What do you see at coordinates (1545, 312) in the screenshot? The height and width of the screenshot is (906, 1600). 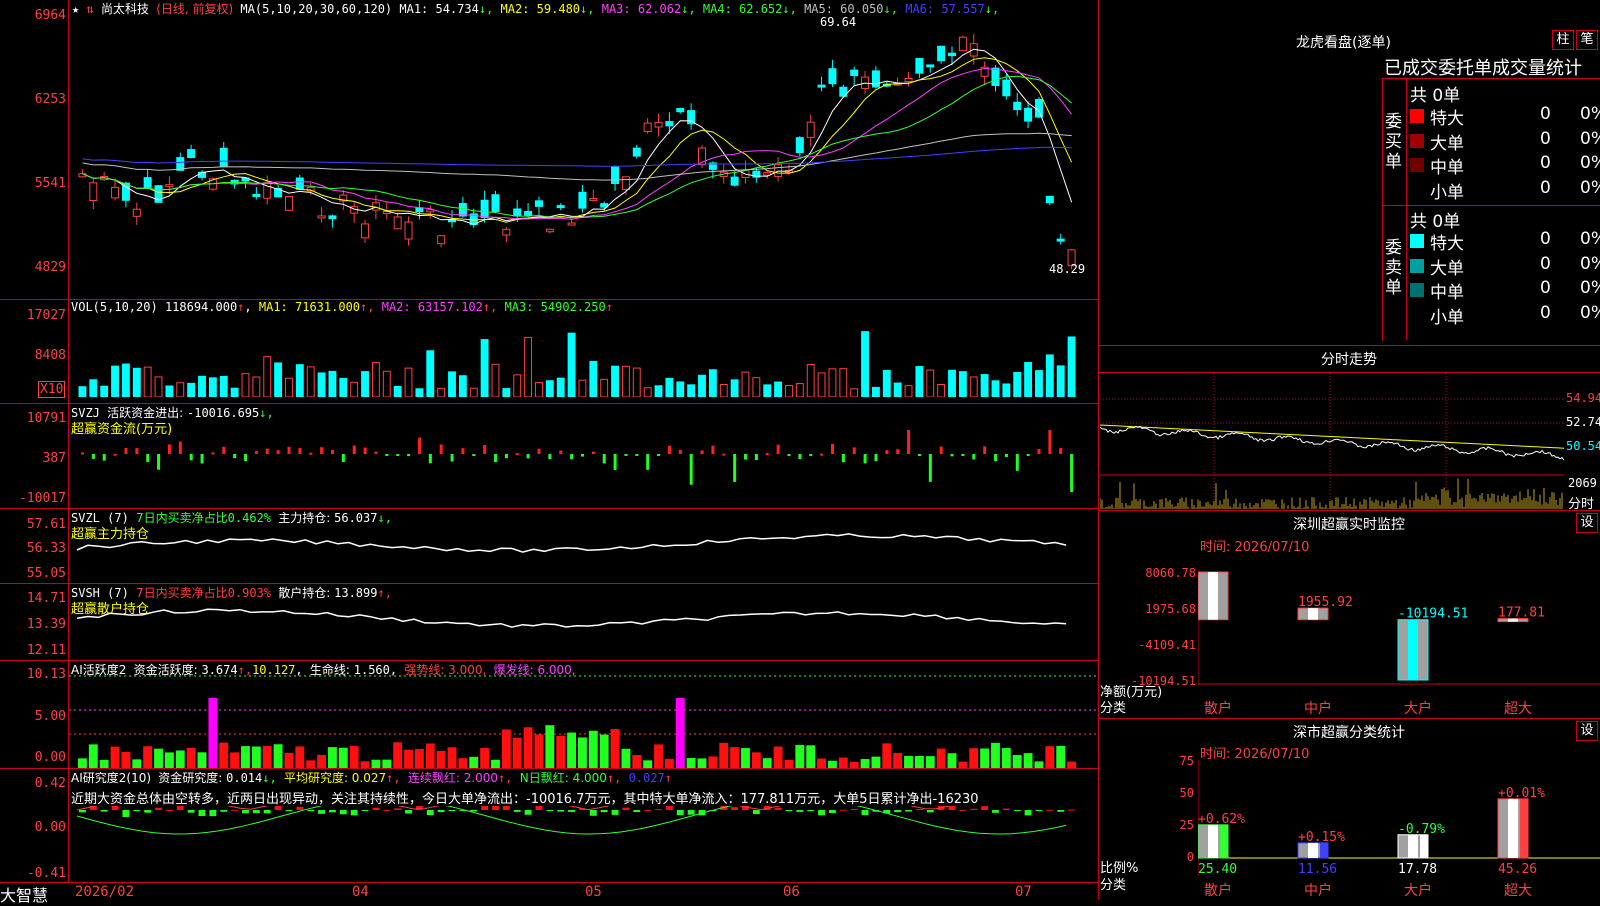 I see `stat-count: 0` at bounding box center [1545, 312].